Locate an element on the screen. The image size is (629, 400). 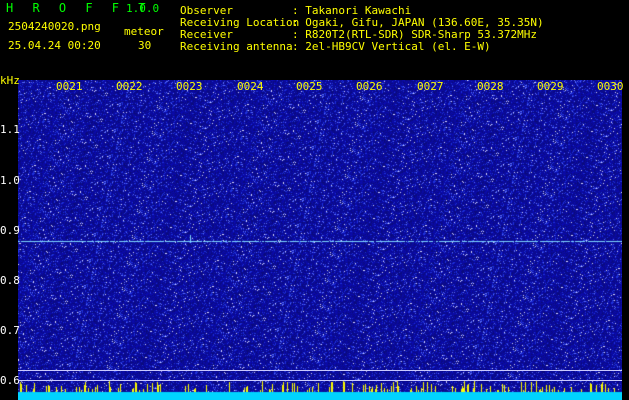
y-tick-0.8: 0.8 is located at coordinates (10, 280).